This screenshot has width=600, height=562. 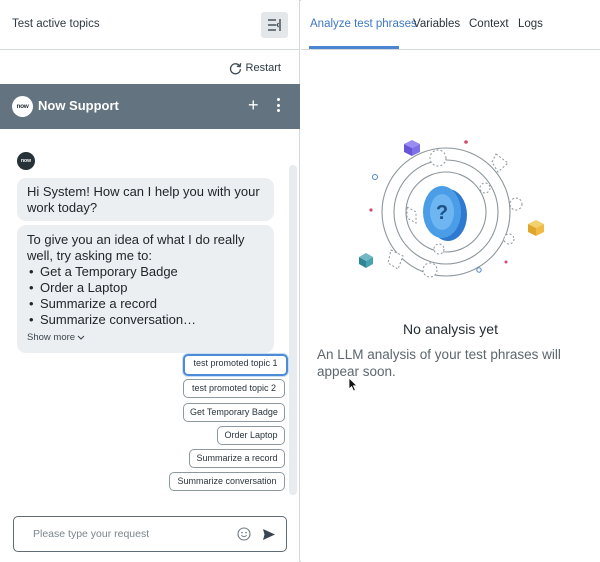 I want to click on suggestion-item: Summarize a record, so click(x=145, y=304).